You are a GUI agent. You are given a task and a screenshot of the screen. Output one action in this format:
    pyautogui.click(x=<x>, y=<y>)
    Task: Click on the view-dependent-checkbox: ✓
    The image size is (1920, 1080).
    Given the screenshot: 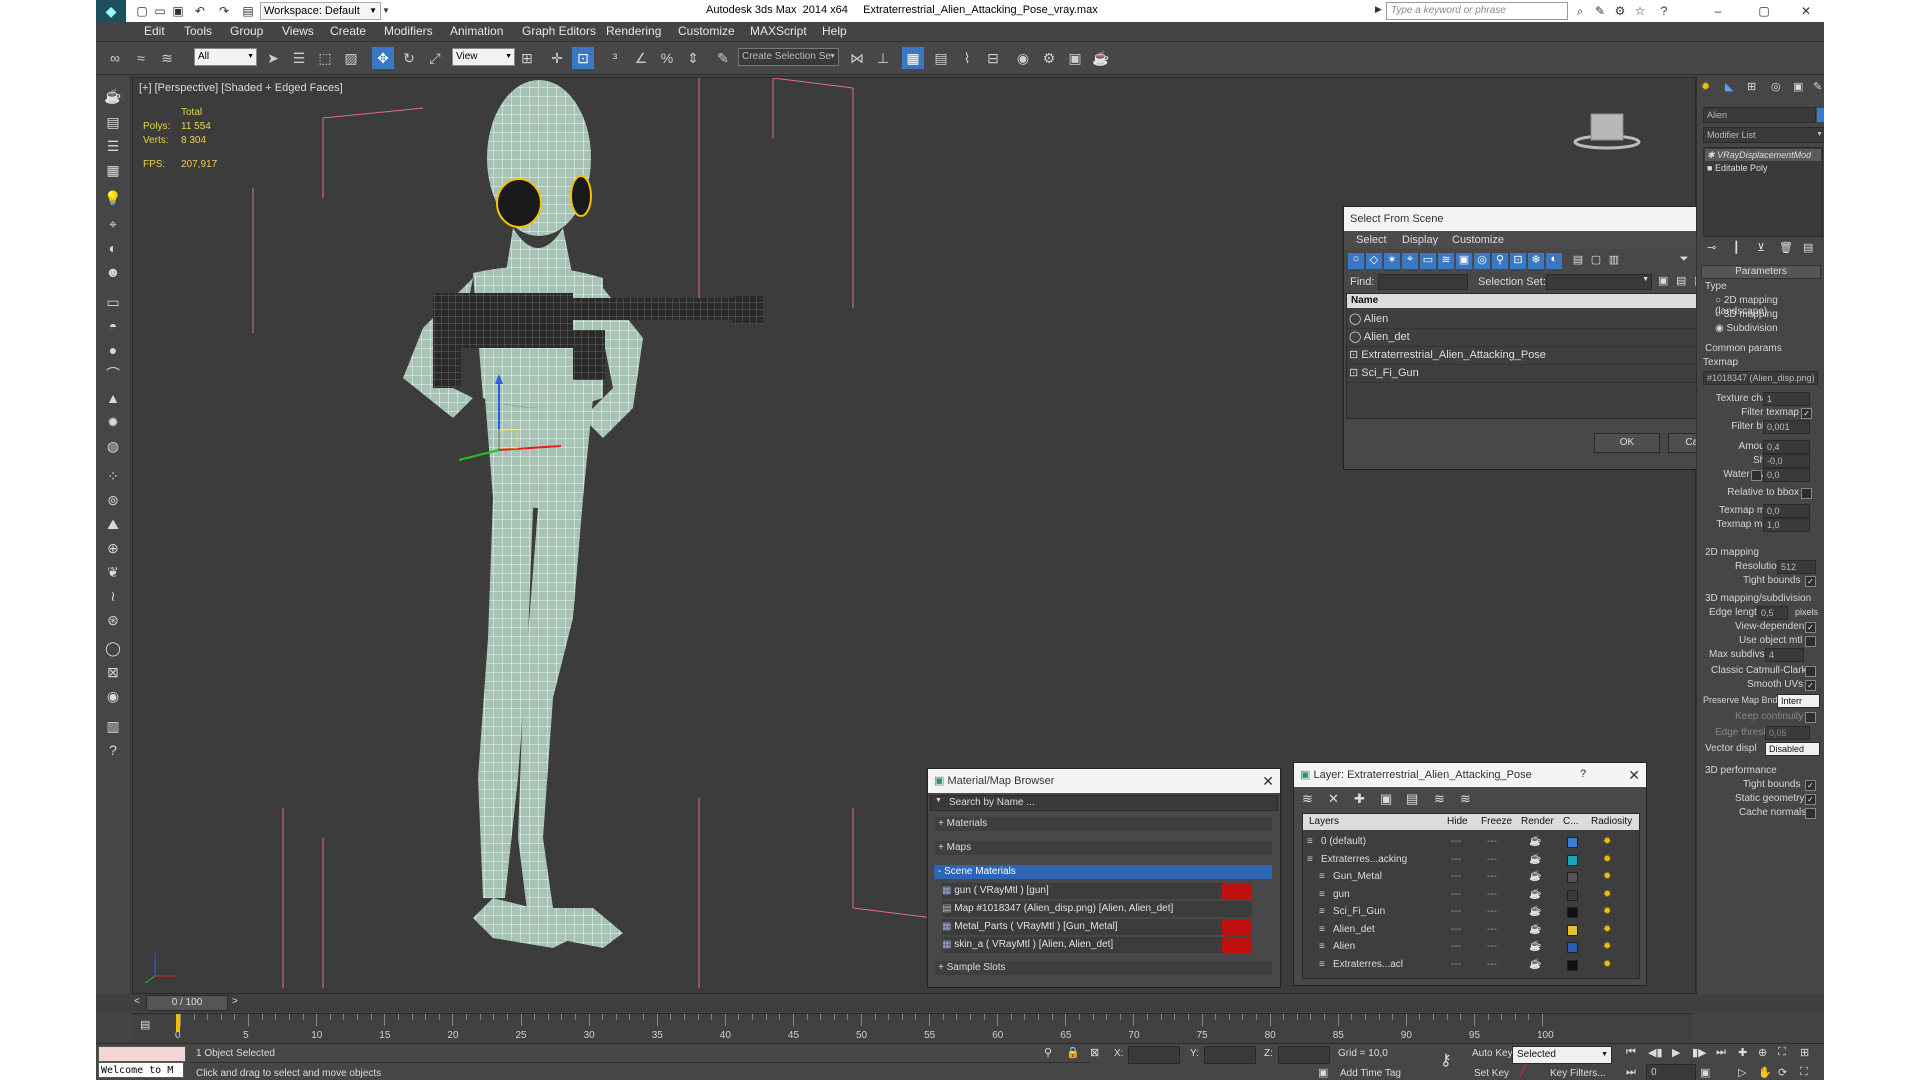 What is the action you would take?
    pyautogui.click(x=1810, y=627)
    